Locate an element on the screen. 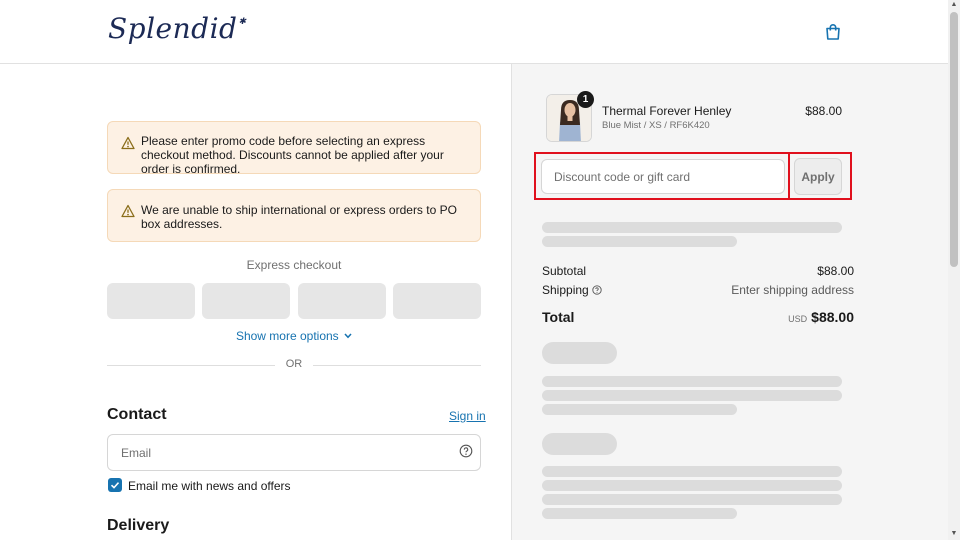 This screenshot has width=960, height=540. subtotal-label: Subtotal is located at coordinates (564, 271).